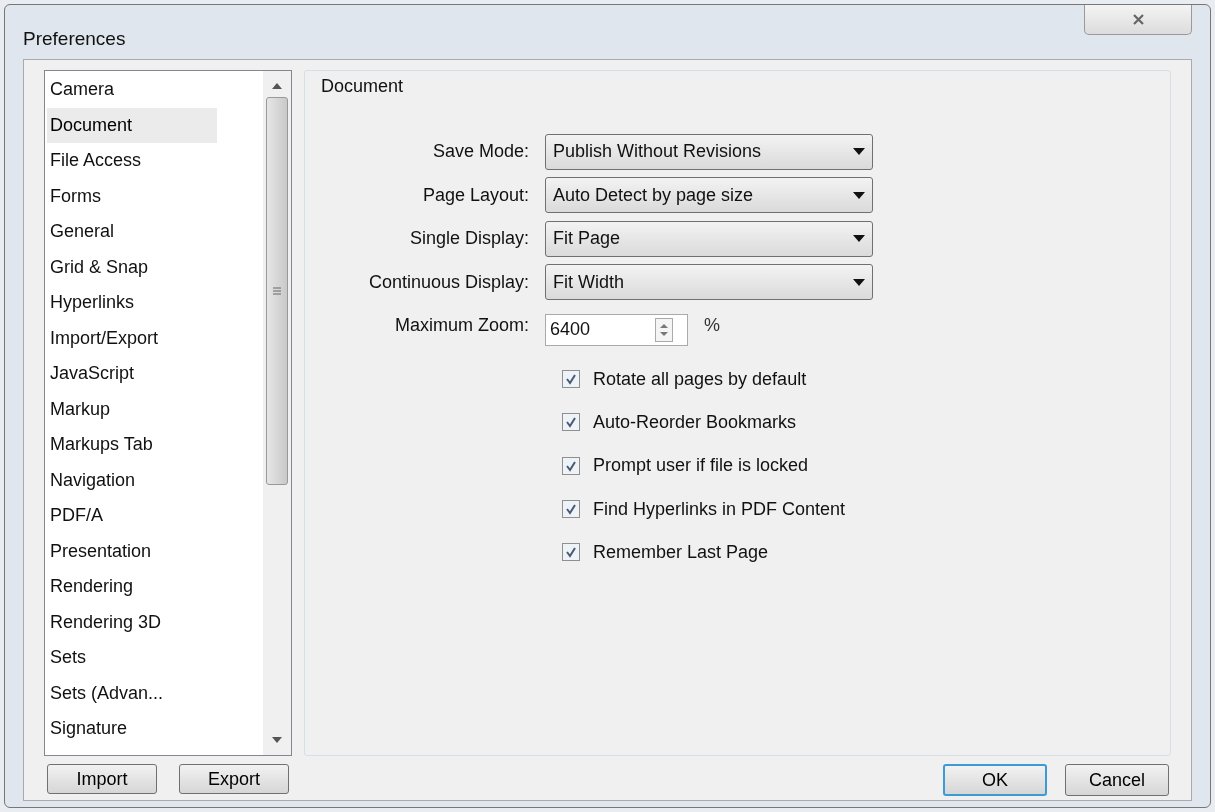 This screenshot has width=1215, height=812. Describe the element at coordinates (709, 238) in the screenshot. I see `dropdown: Fit Page` at that location.